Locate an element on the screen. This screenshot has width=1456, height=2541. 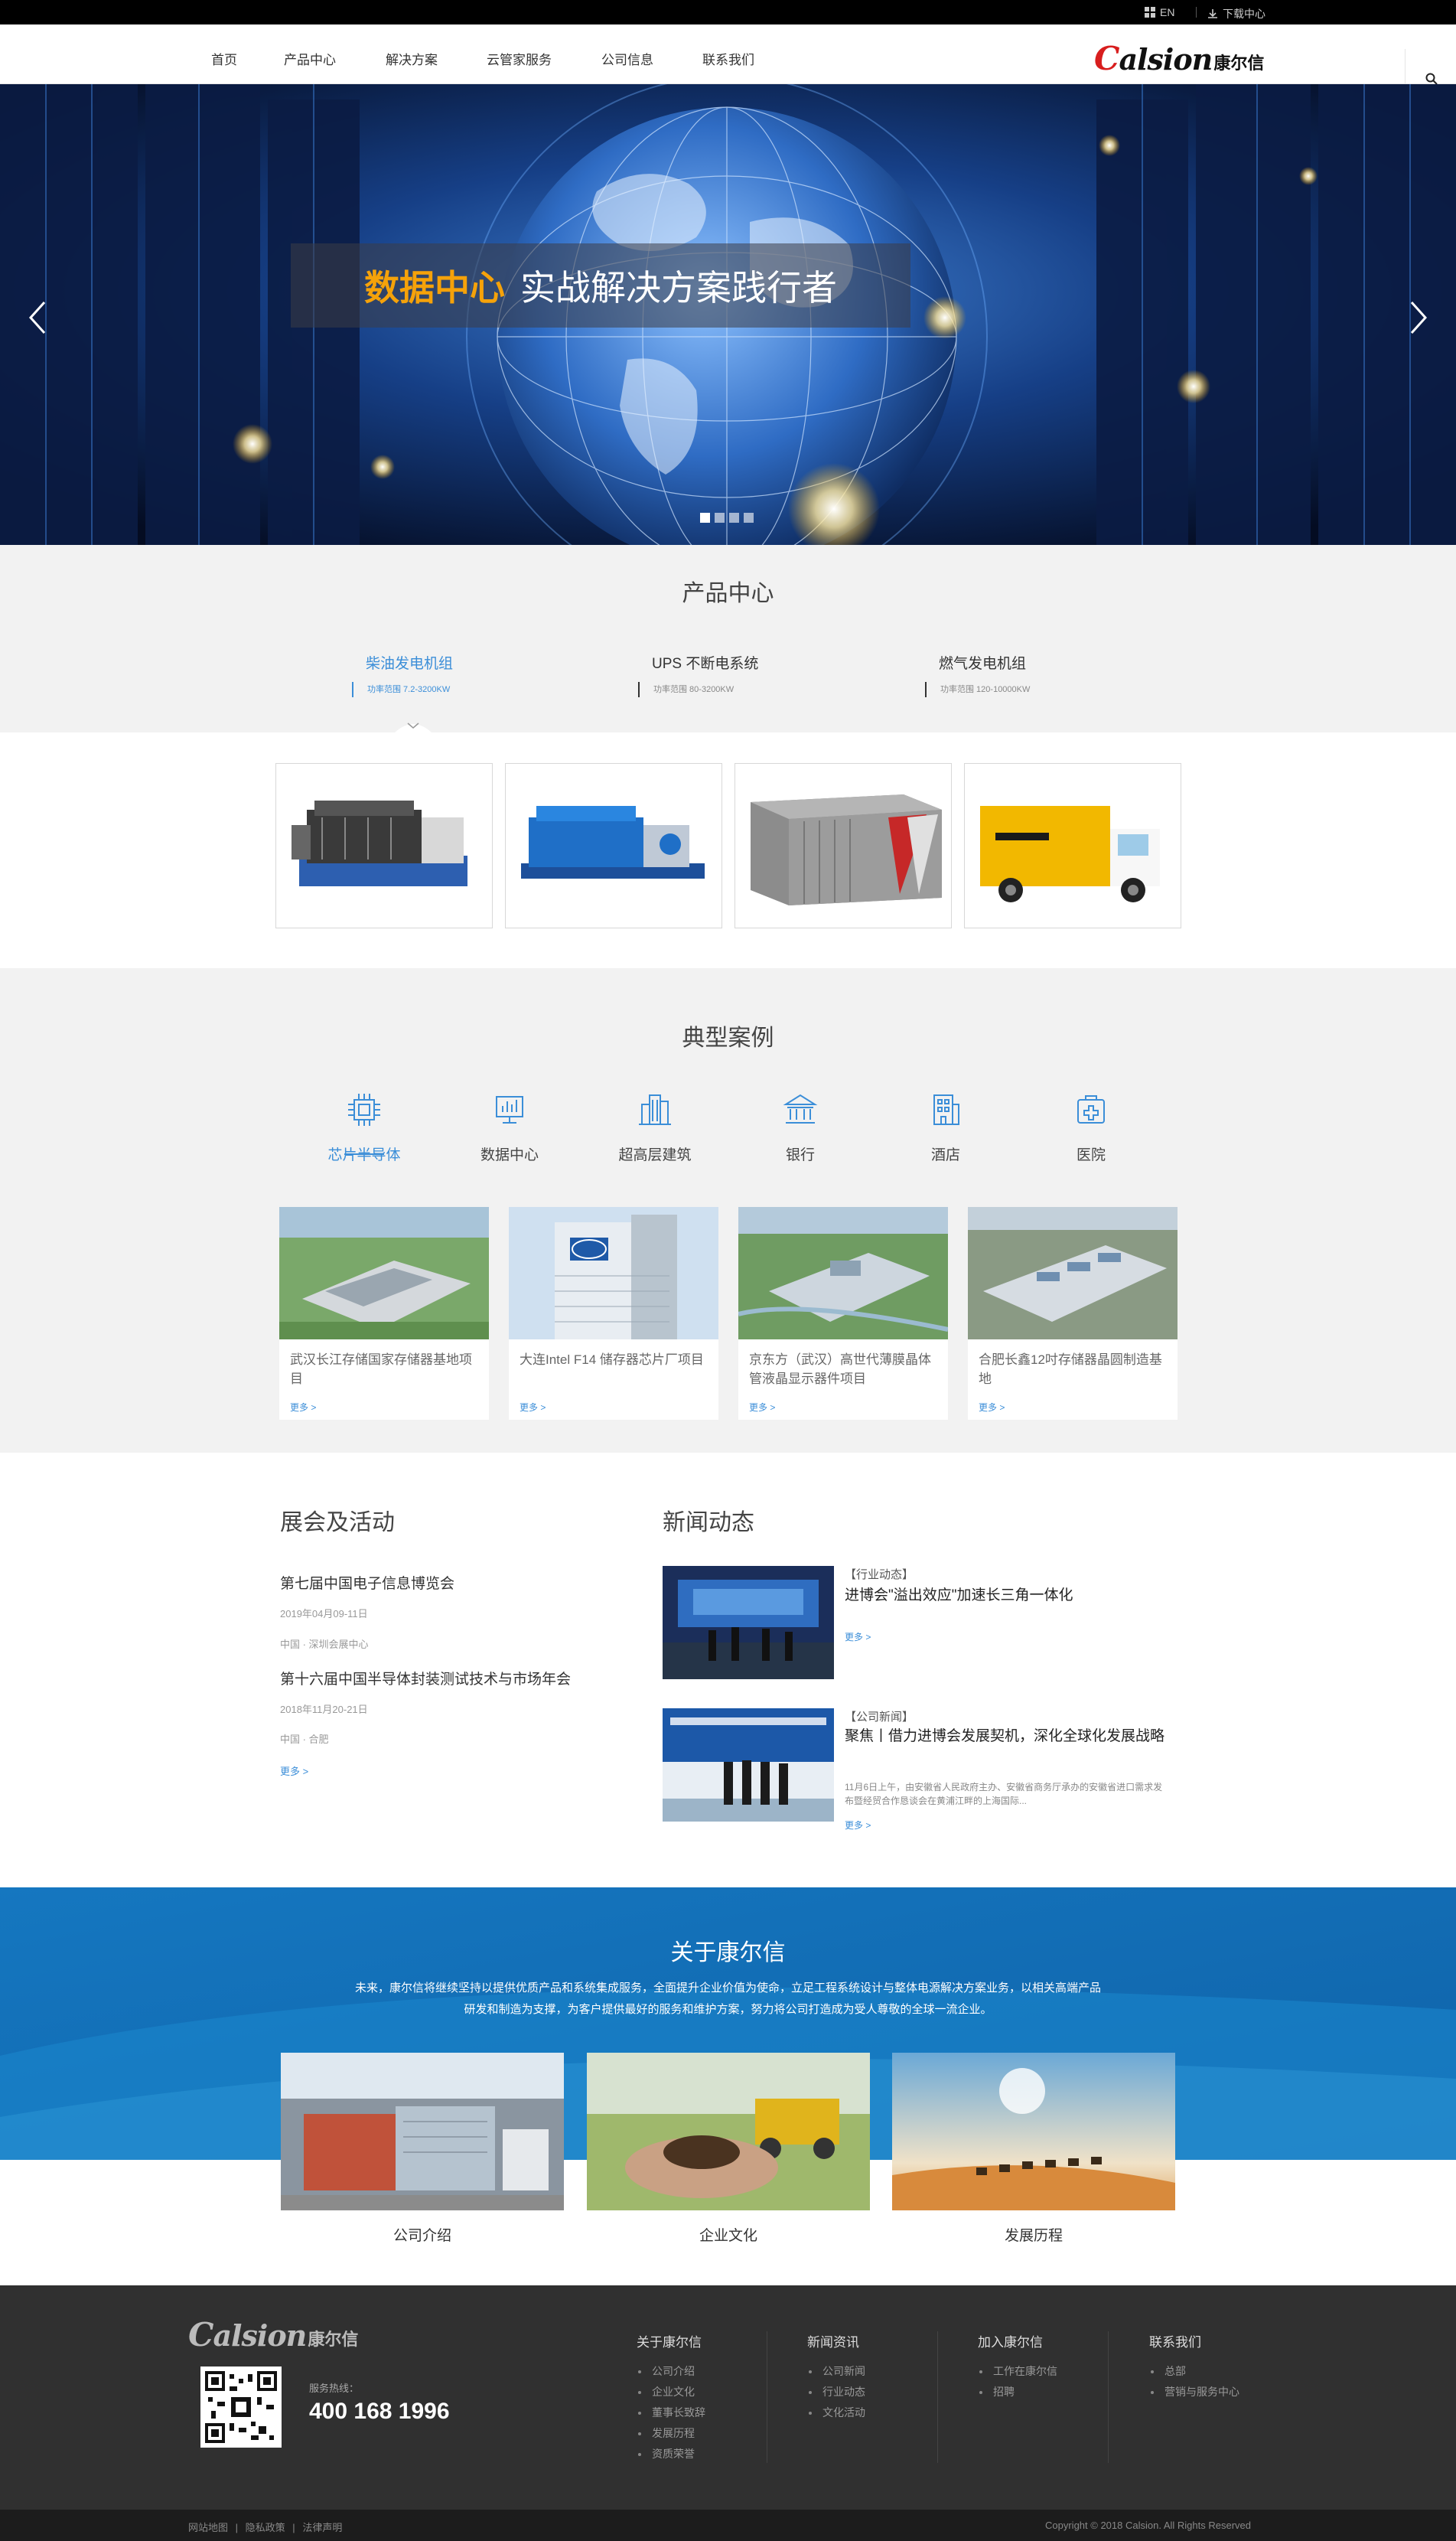
footer-link: 营销与服务中心 is located at coordinates (1194, 2392).